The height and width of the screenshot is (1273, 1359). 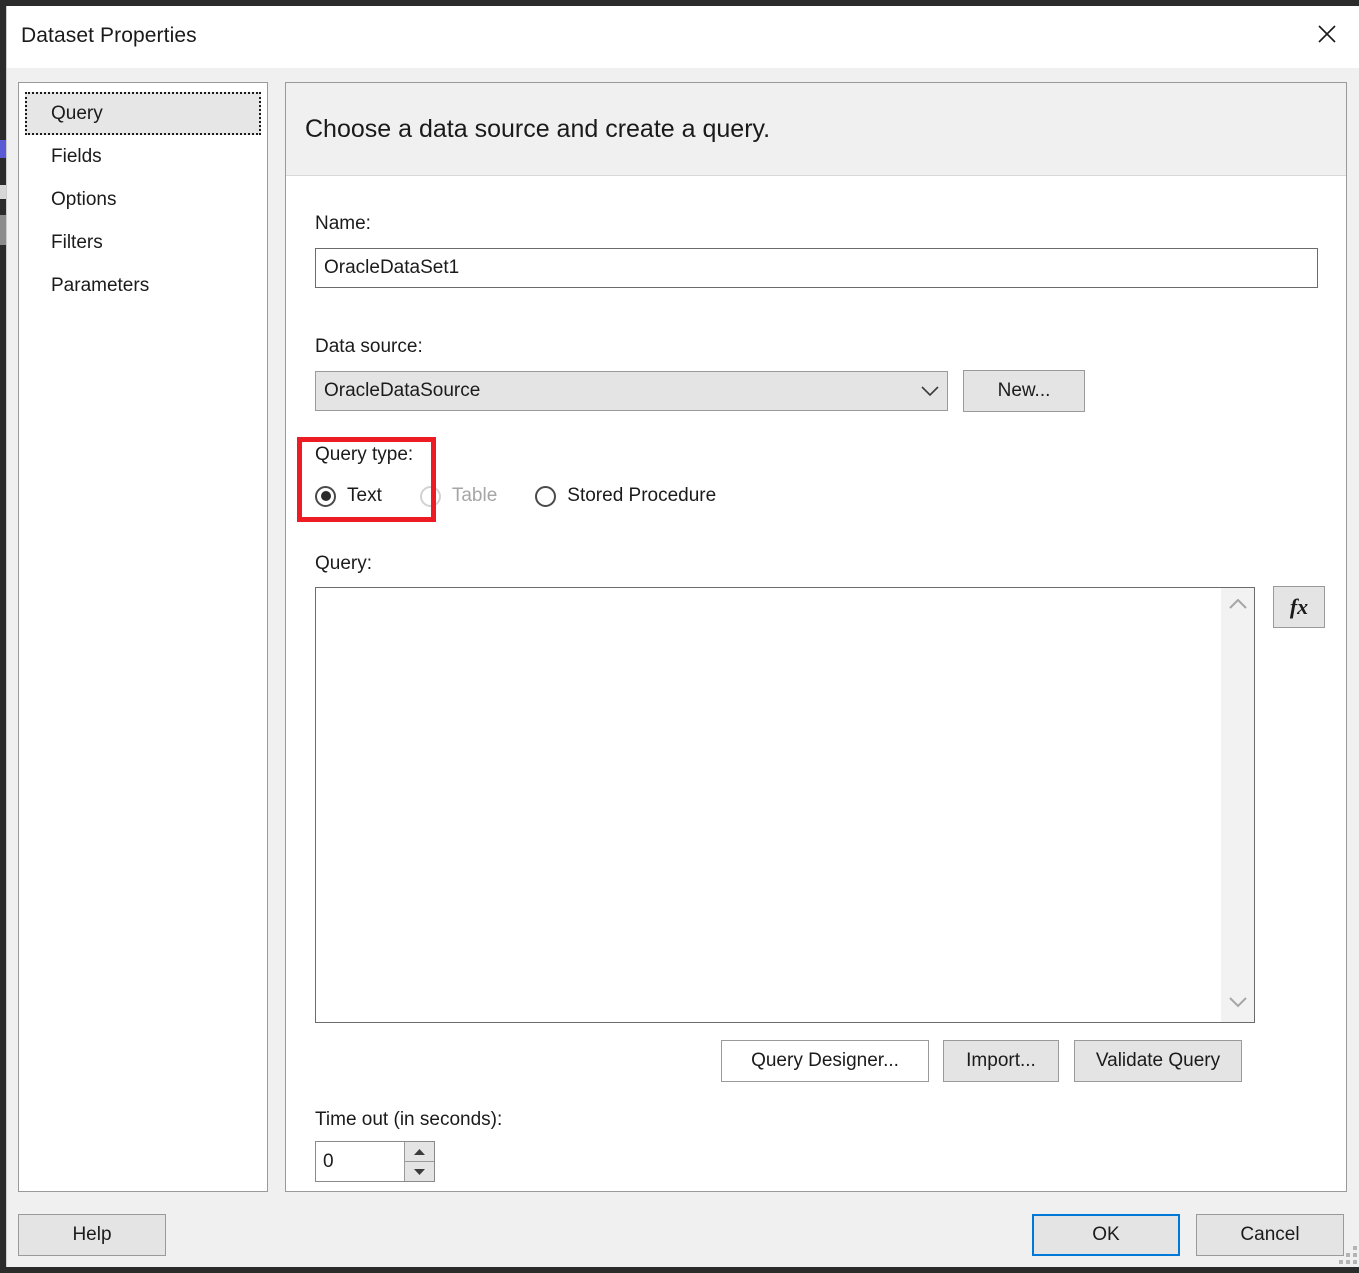 I want to click on data-source-label: Data source:, so click(x=369, y=346).